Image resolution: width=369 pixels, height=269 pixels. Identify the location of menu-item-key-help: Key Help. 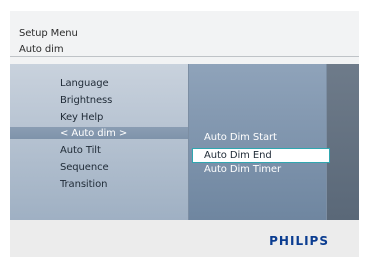
(81, 117).